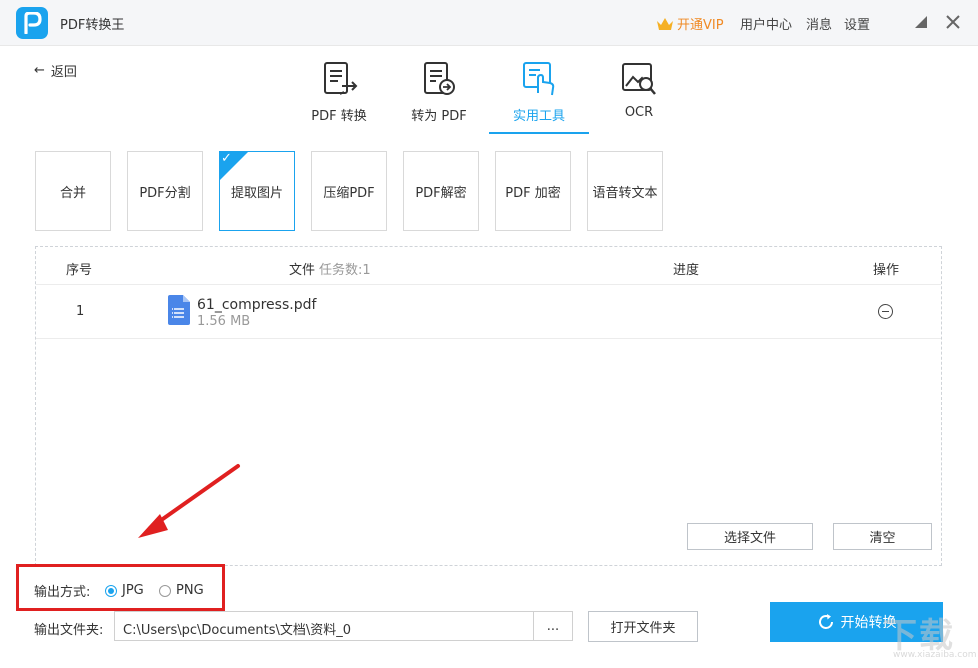 The height and width of the screenshot is (668, 978). Describe the element at coordinates (539, 79) in the screenshot. I see `tools-icon` at that location.